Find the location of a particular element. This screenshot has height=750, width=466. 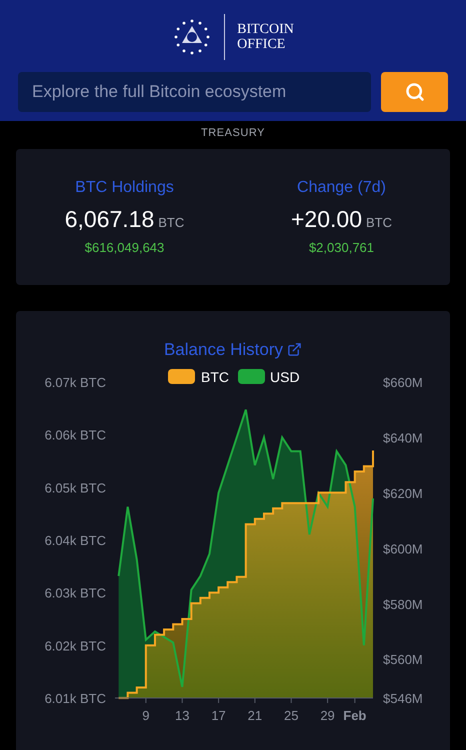

axis-label: $580M is located at coordinates (403, 604).